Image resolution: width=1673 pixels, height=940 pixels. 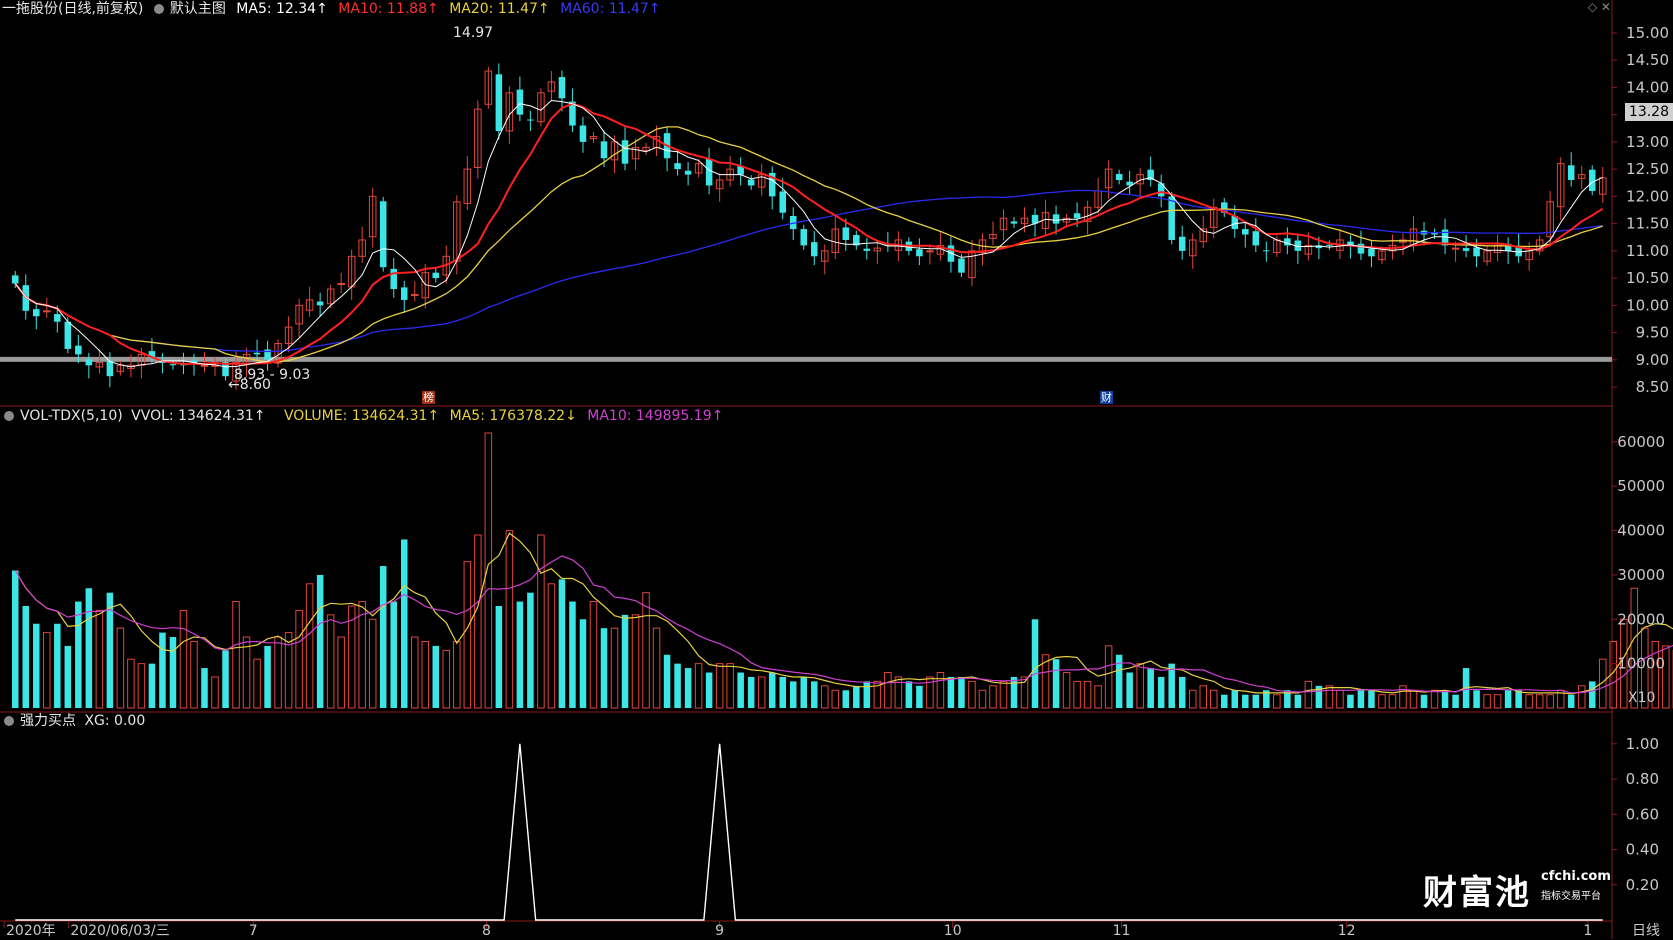 I want to click on watermark-site: cfchi.com, so click(x=1576, y=876).